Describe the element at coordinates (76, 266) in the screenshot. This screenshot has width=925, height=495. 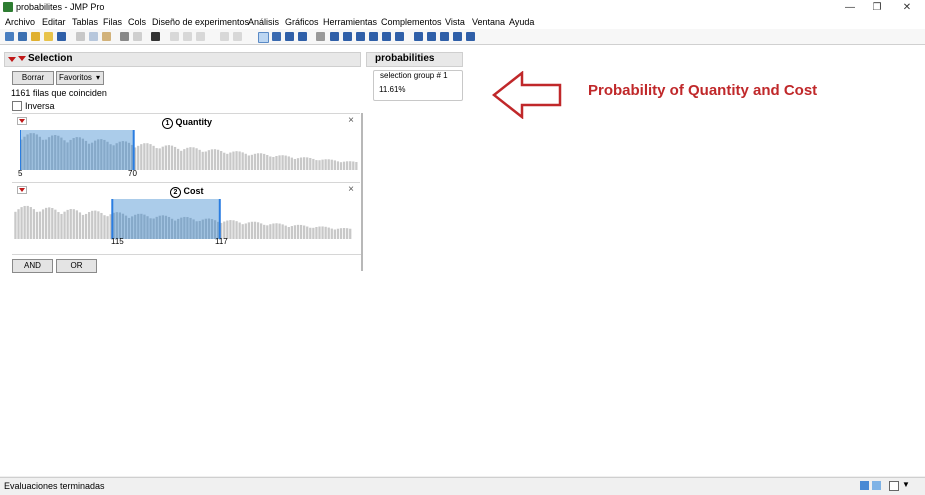
I see `or-button: OR` at that location.